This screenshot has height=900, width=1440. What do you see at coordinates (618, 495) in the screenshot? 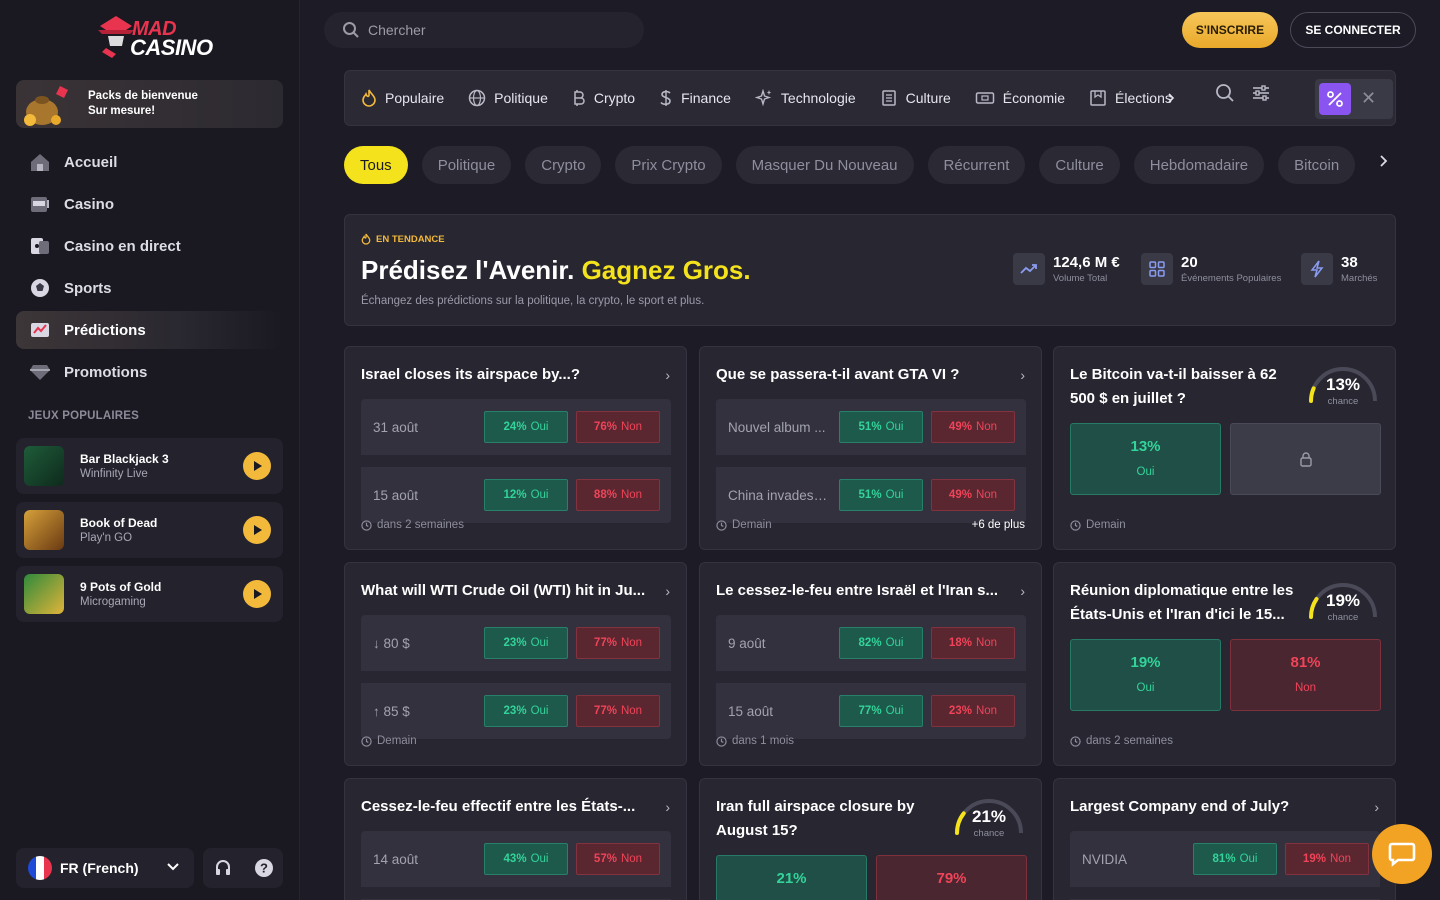
I see `no-button: 88% Non` at bounding box center [618, 495].